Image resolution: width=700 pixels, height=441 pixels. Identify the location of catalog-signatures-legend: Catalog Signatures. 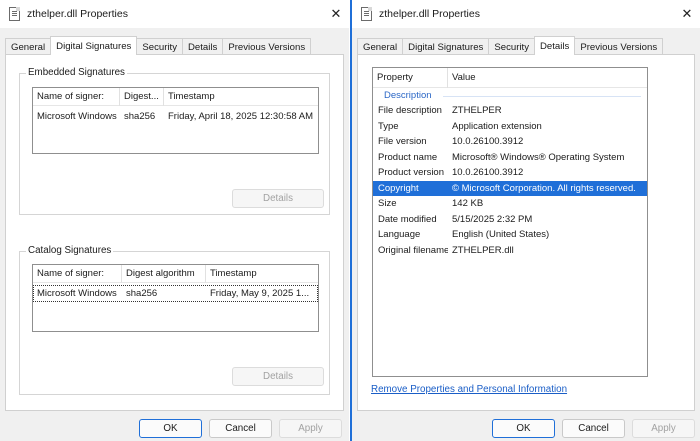
(70, 250).